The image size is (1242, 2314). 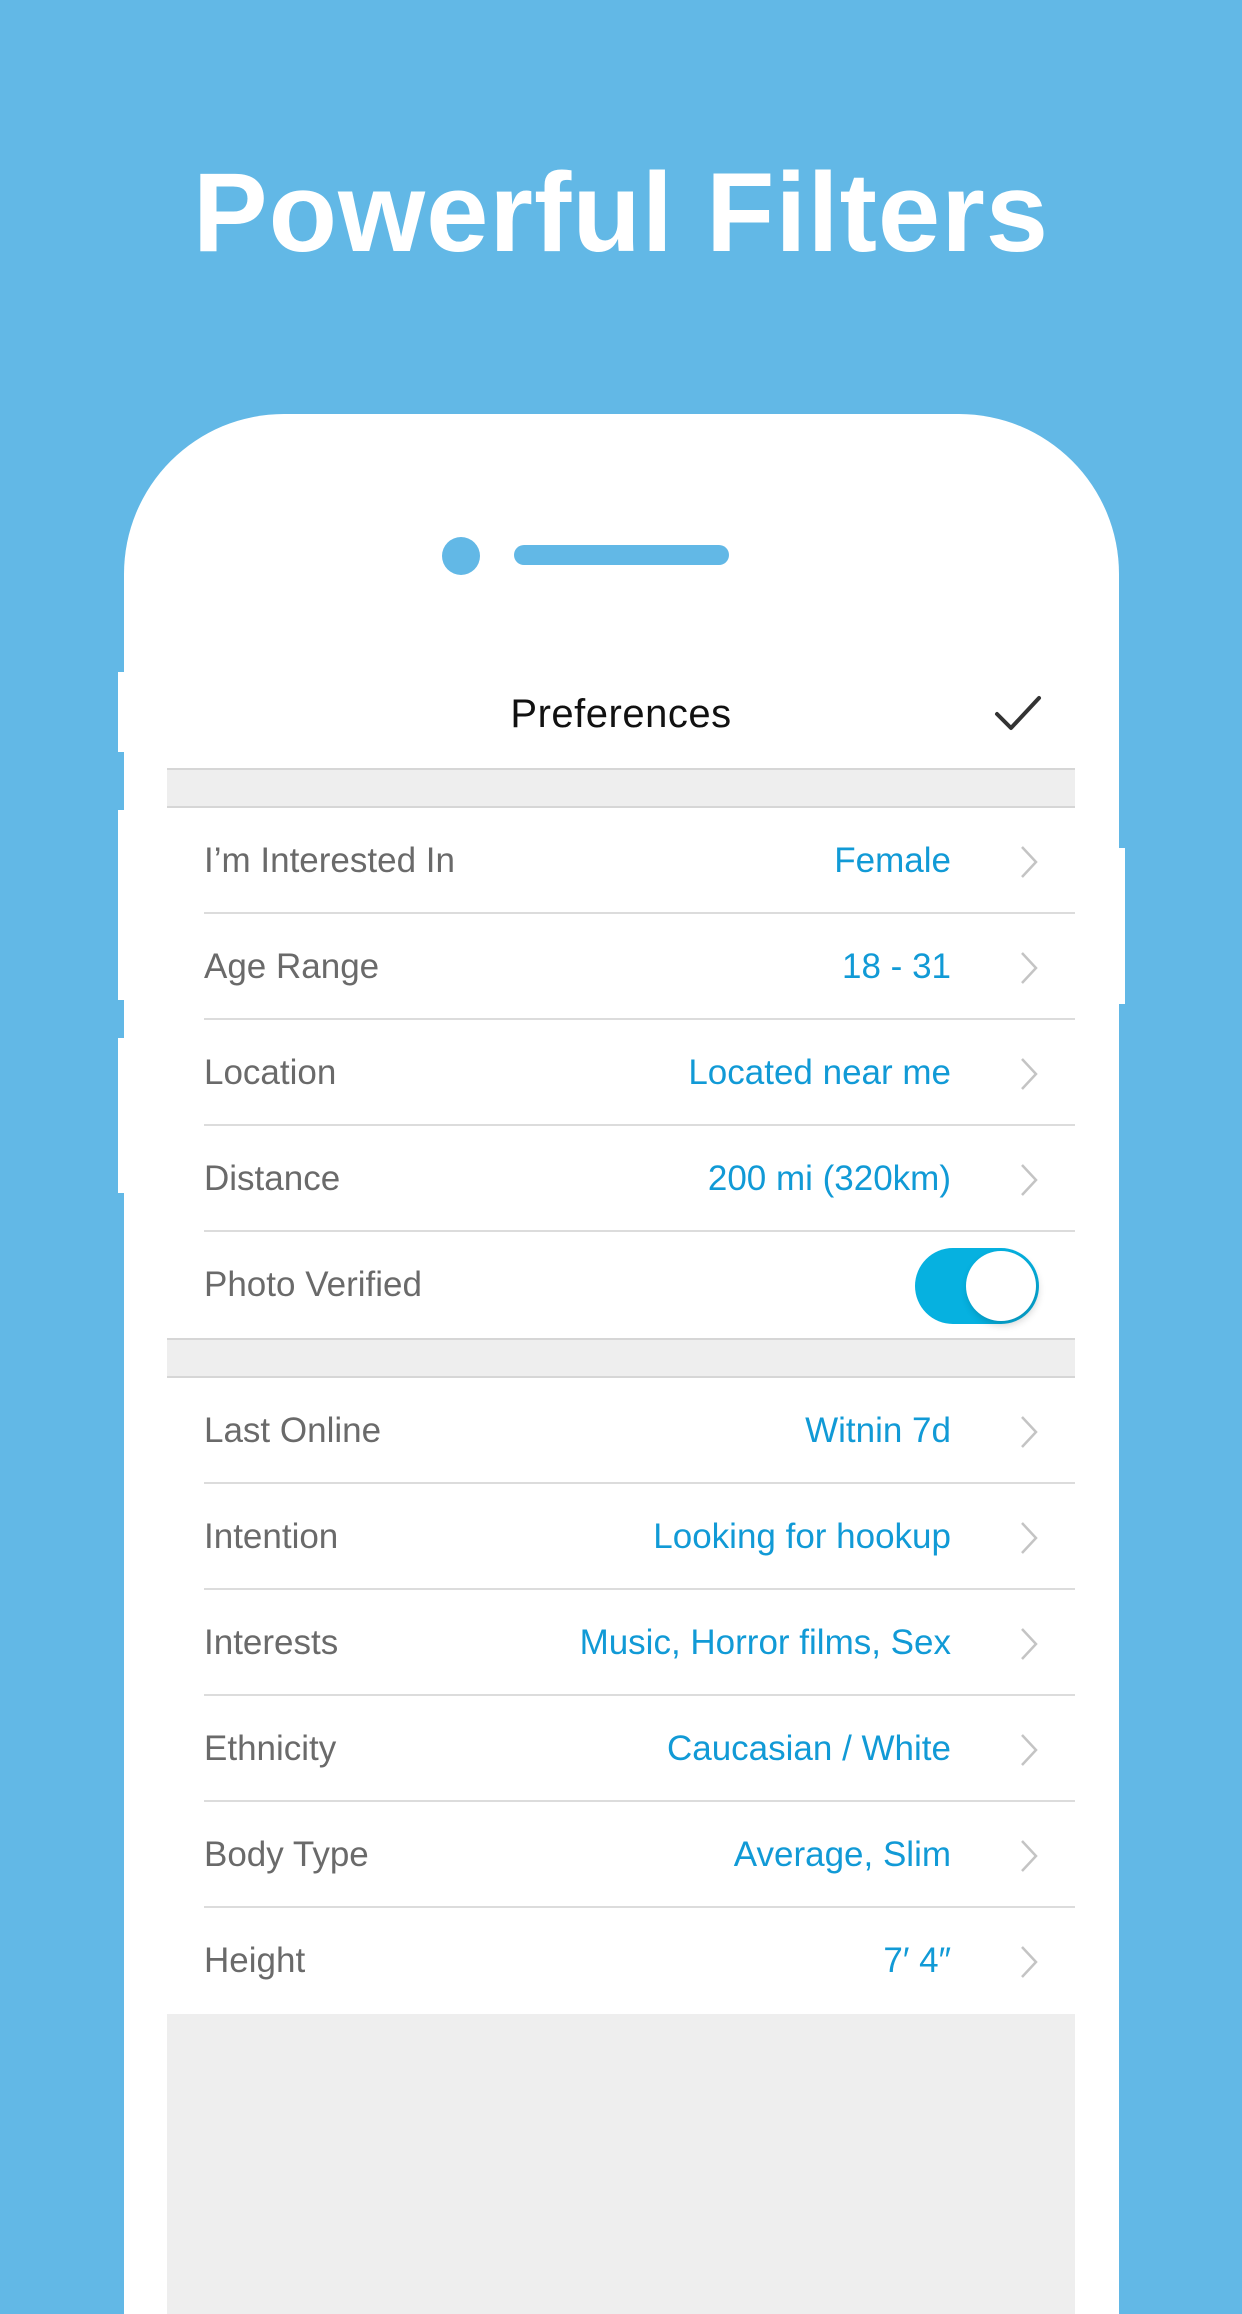 I want to click on navigation-bar: Preferences, so click(x=621, y=714).